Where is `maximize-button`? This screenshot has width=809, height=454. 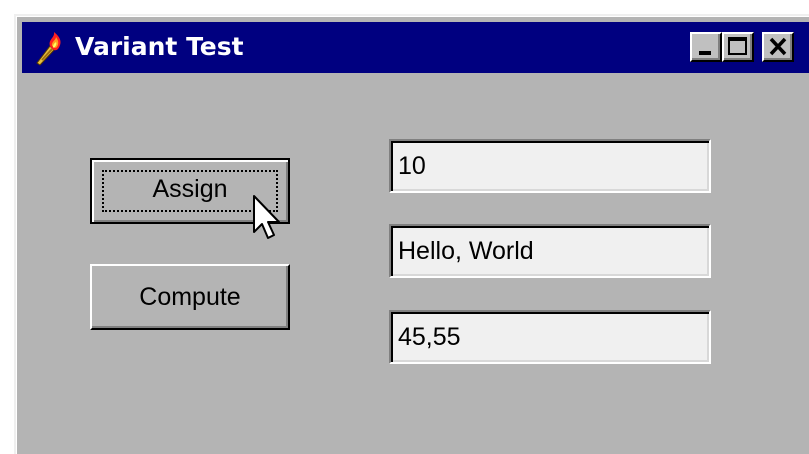
maximize-button is located at coordinates (738, 47).